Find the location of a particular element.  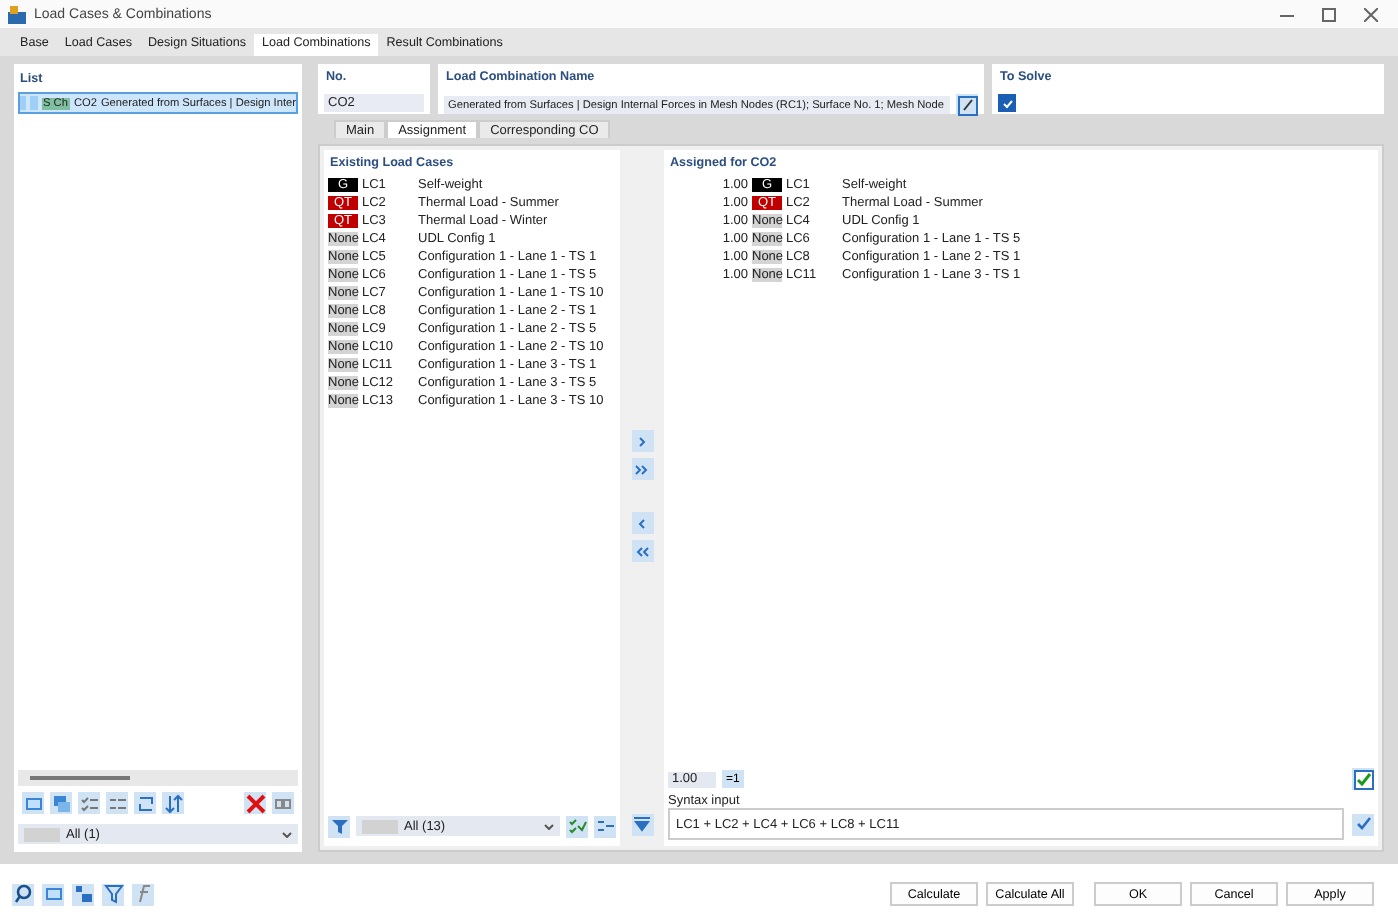

tree-icon is located at coordinates (83, 894).